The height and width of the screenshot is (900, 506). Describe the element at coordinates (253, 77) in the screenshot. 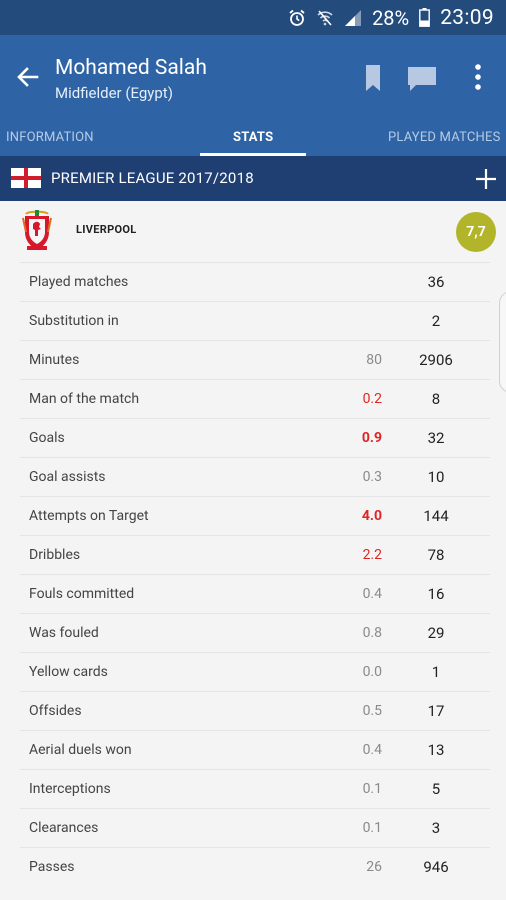

I see `app-bar: Mohamed Salah Midfielder (Egypt)` at that location.